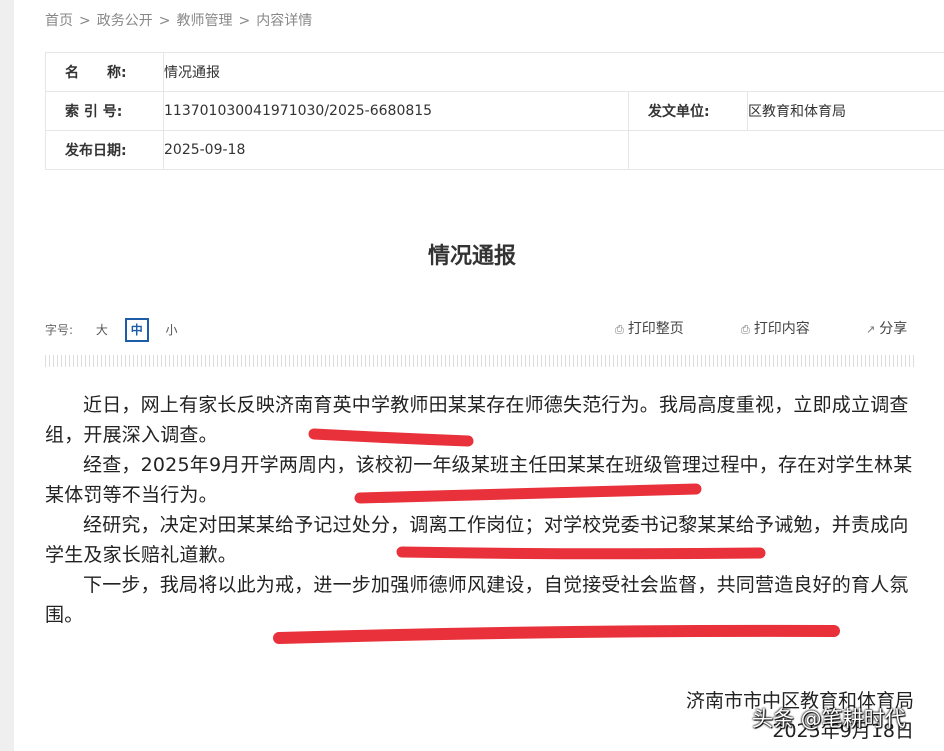 The image size is (944, 751). I want to click on divider-hatch, so click(480, 361).